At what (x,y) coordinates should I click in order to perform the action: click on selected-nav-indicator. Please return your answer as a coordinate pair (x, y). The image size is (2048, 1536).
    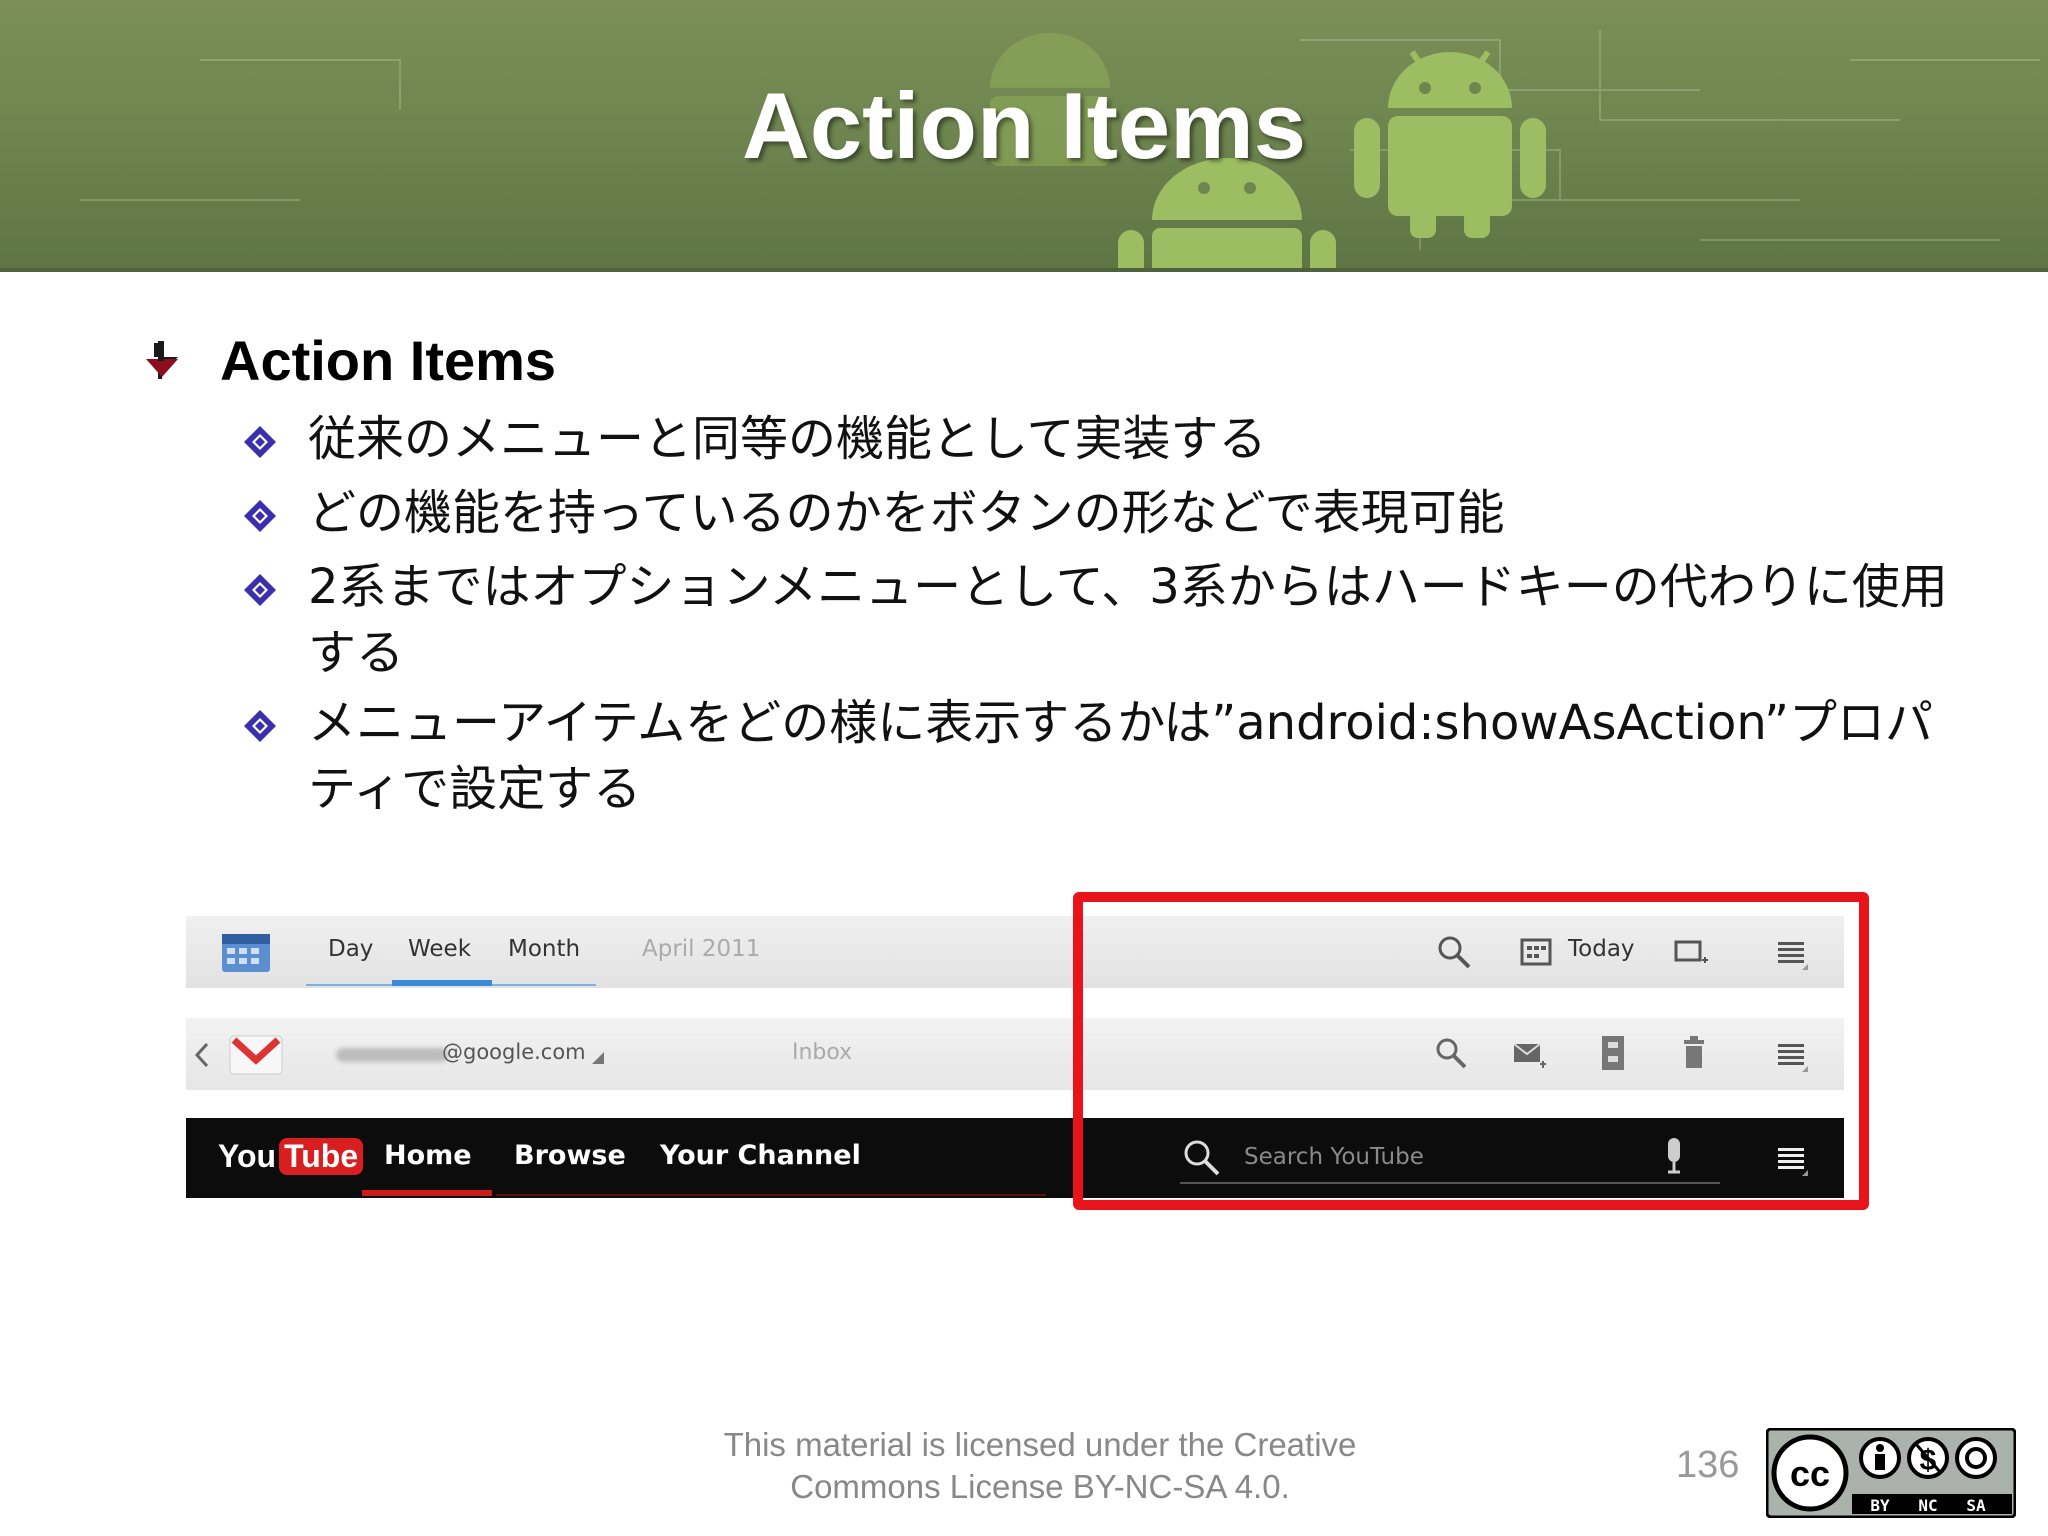
    Looking at the image, I should click on (427, 1193).